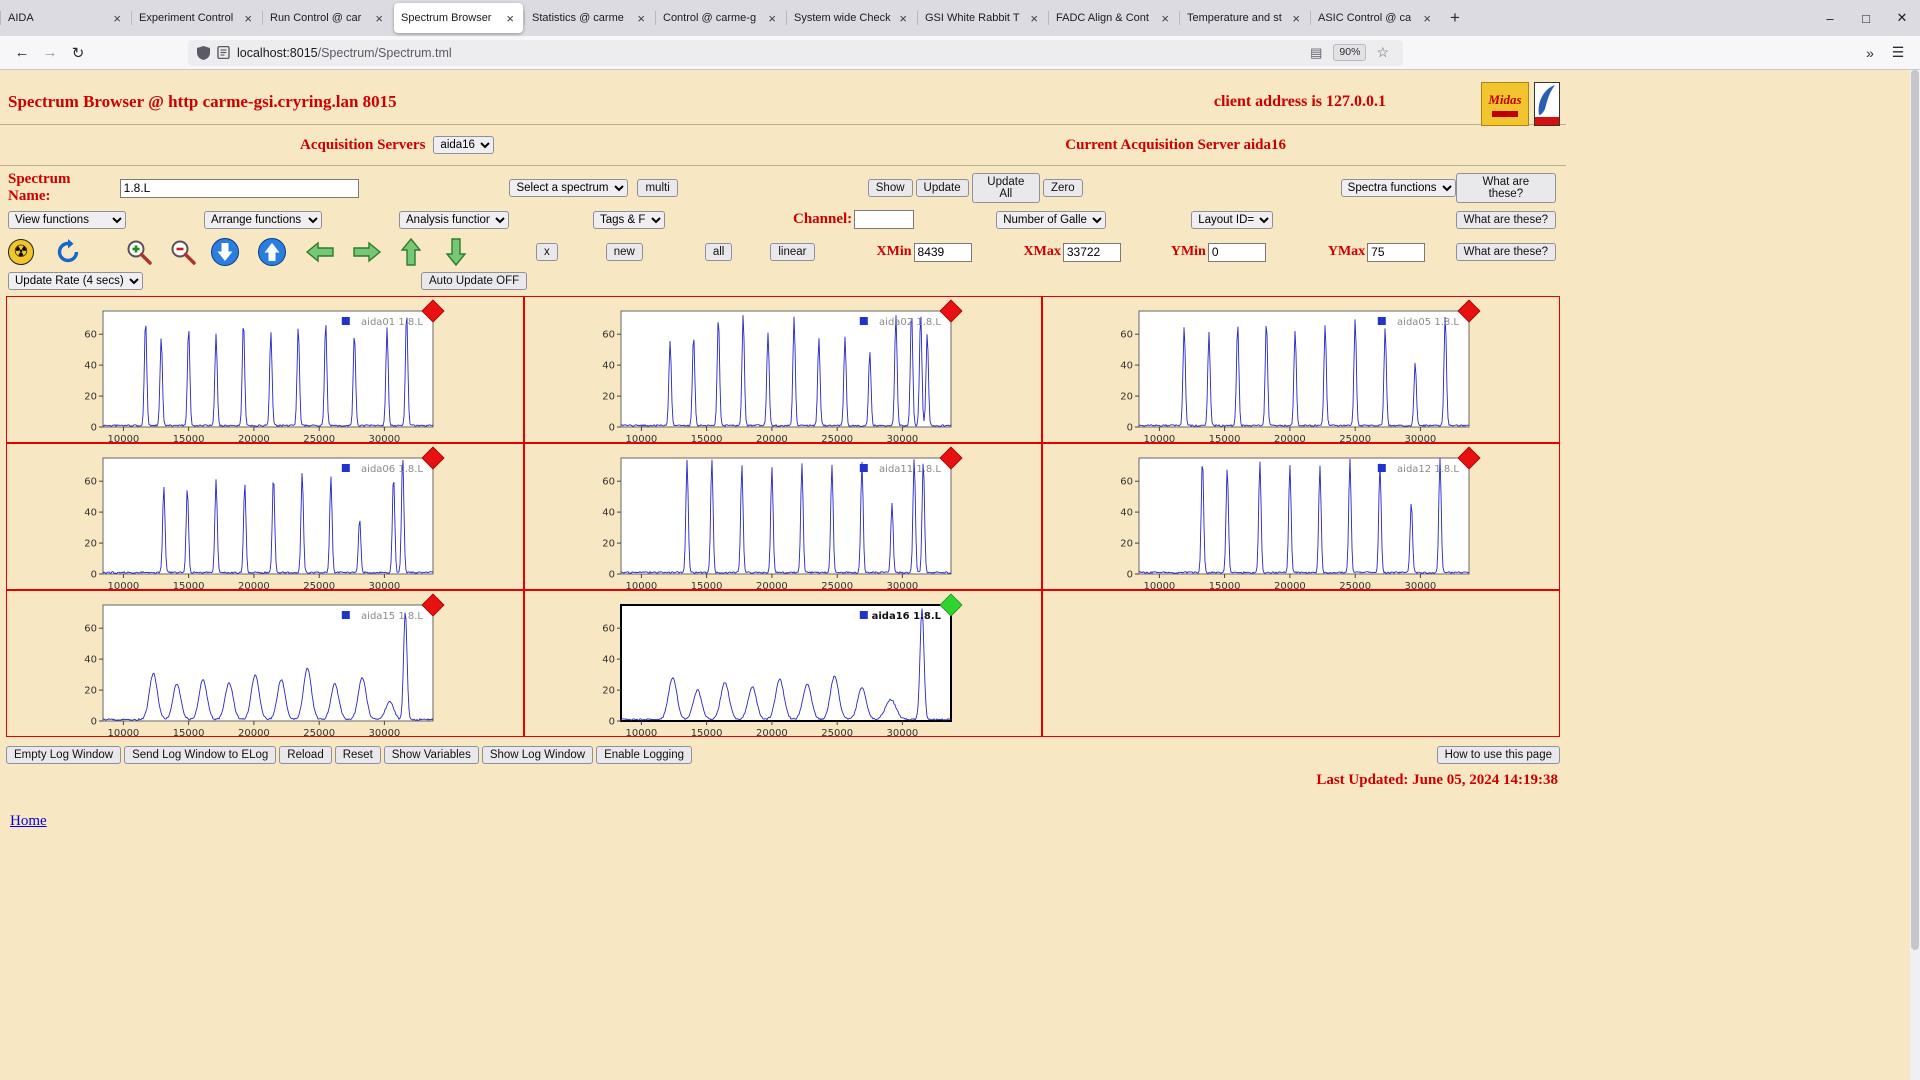 The width and height of the screenshot is (1920, 1080). Describe the element at coordinates (320, 252) in the screenshot. I see `pan-left-button` at that location.